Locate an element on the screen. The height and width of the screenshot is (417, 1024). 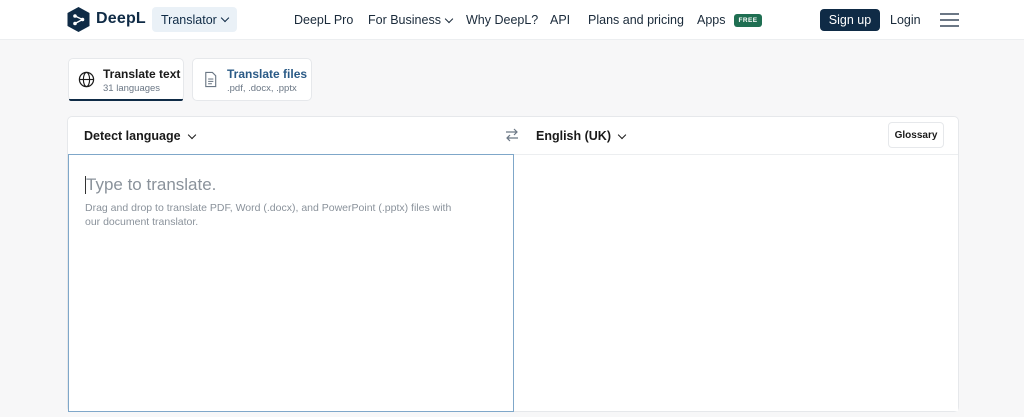
source-language-selector: Detect language is located at coordinates (140, 136).